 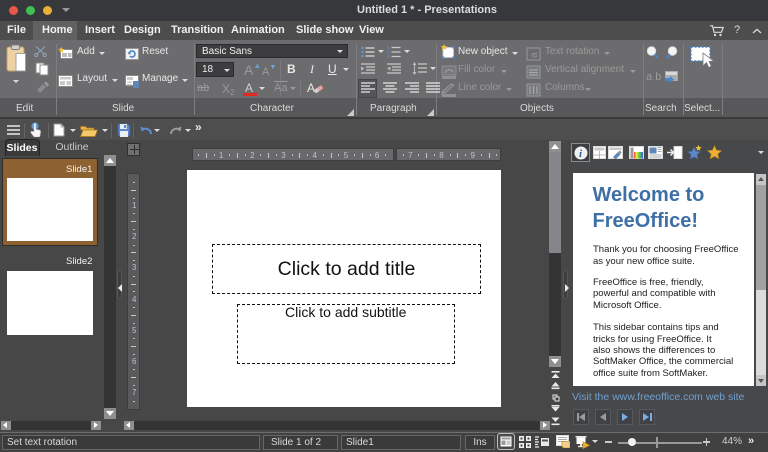 I want to click on svg-text: a, so click(x=534, y=55).